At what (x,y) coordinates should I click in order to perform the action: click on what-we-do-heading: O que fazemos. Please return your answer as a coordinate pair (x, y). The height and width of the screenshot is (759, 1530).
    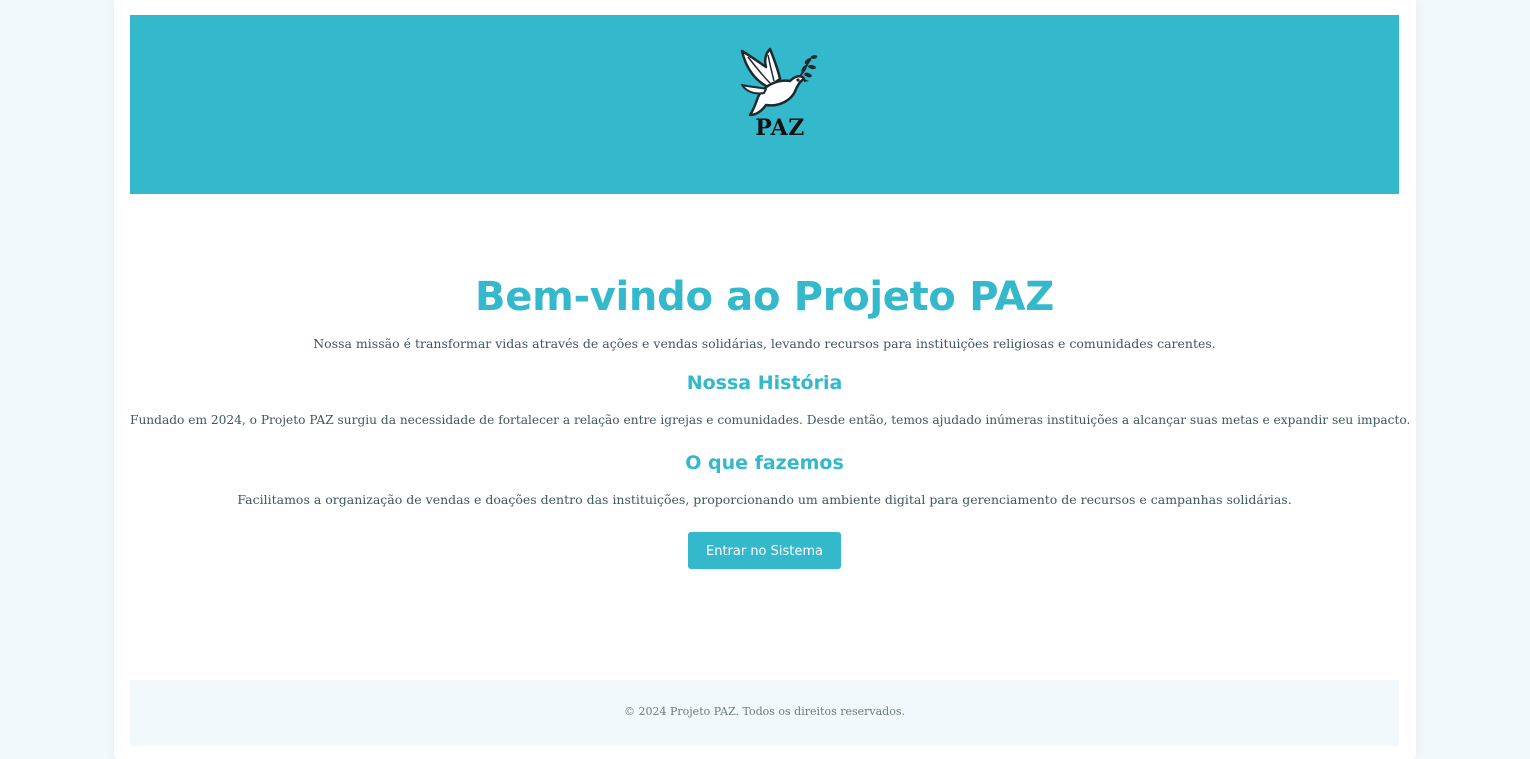
    Looking at the image, I should click on (764, 463).